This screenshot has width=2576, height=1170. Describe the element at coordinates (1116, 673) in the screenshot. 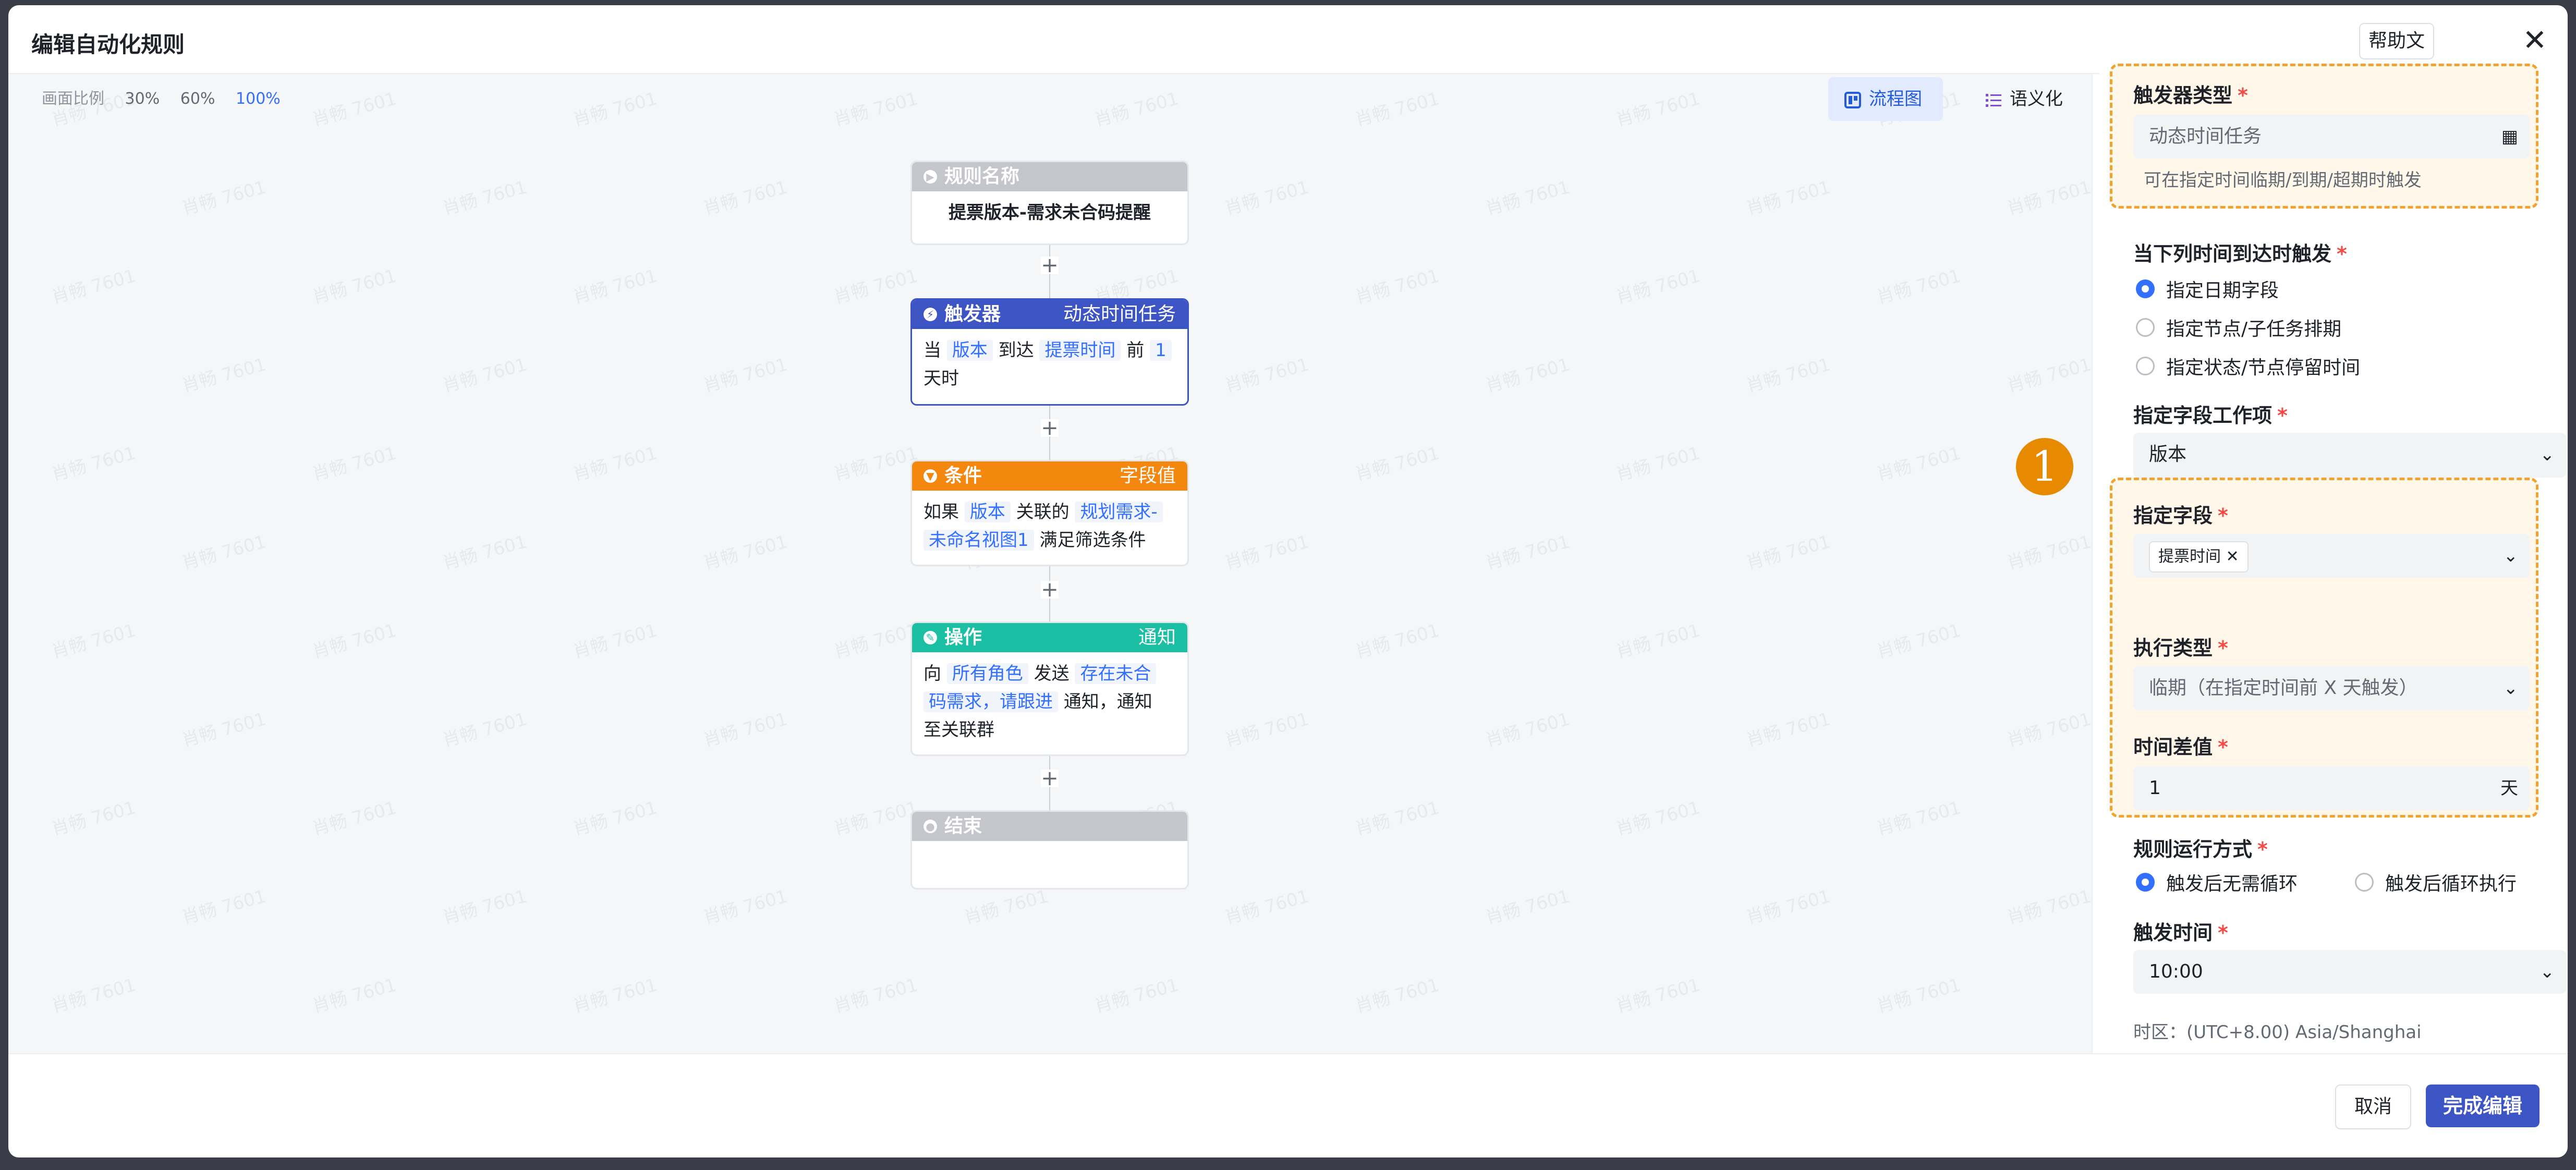

I see `action-chip-message: 存在未合` at that location.